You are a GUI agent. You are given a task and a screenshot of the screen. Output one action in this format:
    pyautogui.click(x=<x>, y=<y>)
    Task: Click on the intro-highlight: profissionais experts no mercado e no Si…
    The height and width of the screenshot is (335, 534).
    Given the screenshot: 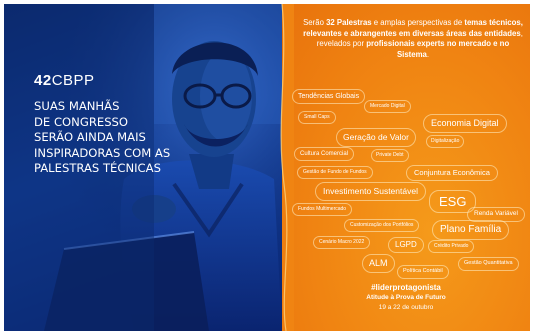 What is the action you would take?
    pyautogui.click(x=438, y=49)
    